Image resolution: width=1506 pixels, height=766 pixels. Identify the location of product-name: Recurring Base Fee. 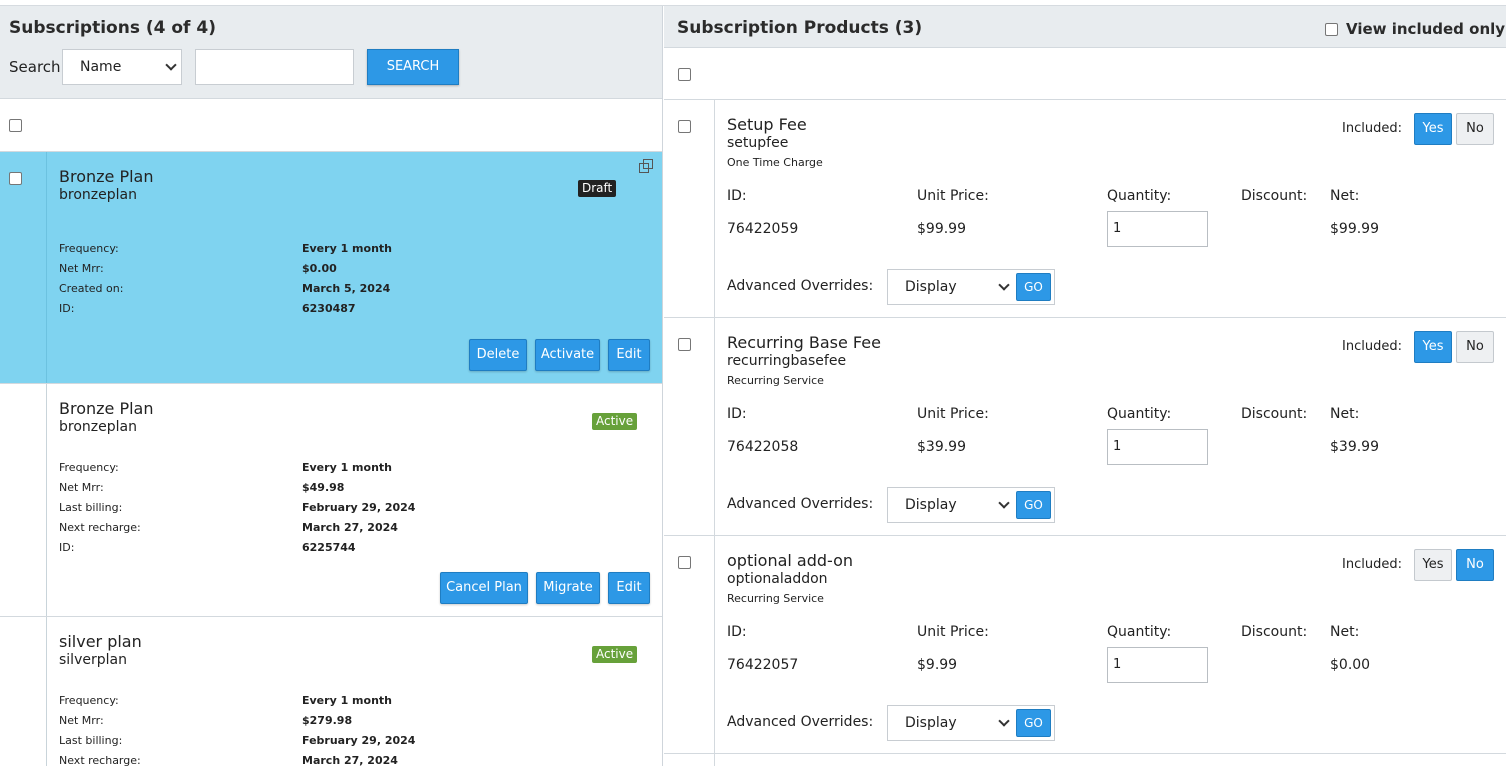
(804, 342).